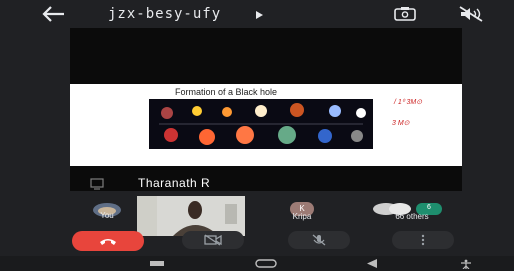  What do you see at coordinates (261, 124) in the screenshot?
I see `black-hole-formation-image` at bounding box center [261, 124].